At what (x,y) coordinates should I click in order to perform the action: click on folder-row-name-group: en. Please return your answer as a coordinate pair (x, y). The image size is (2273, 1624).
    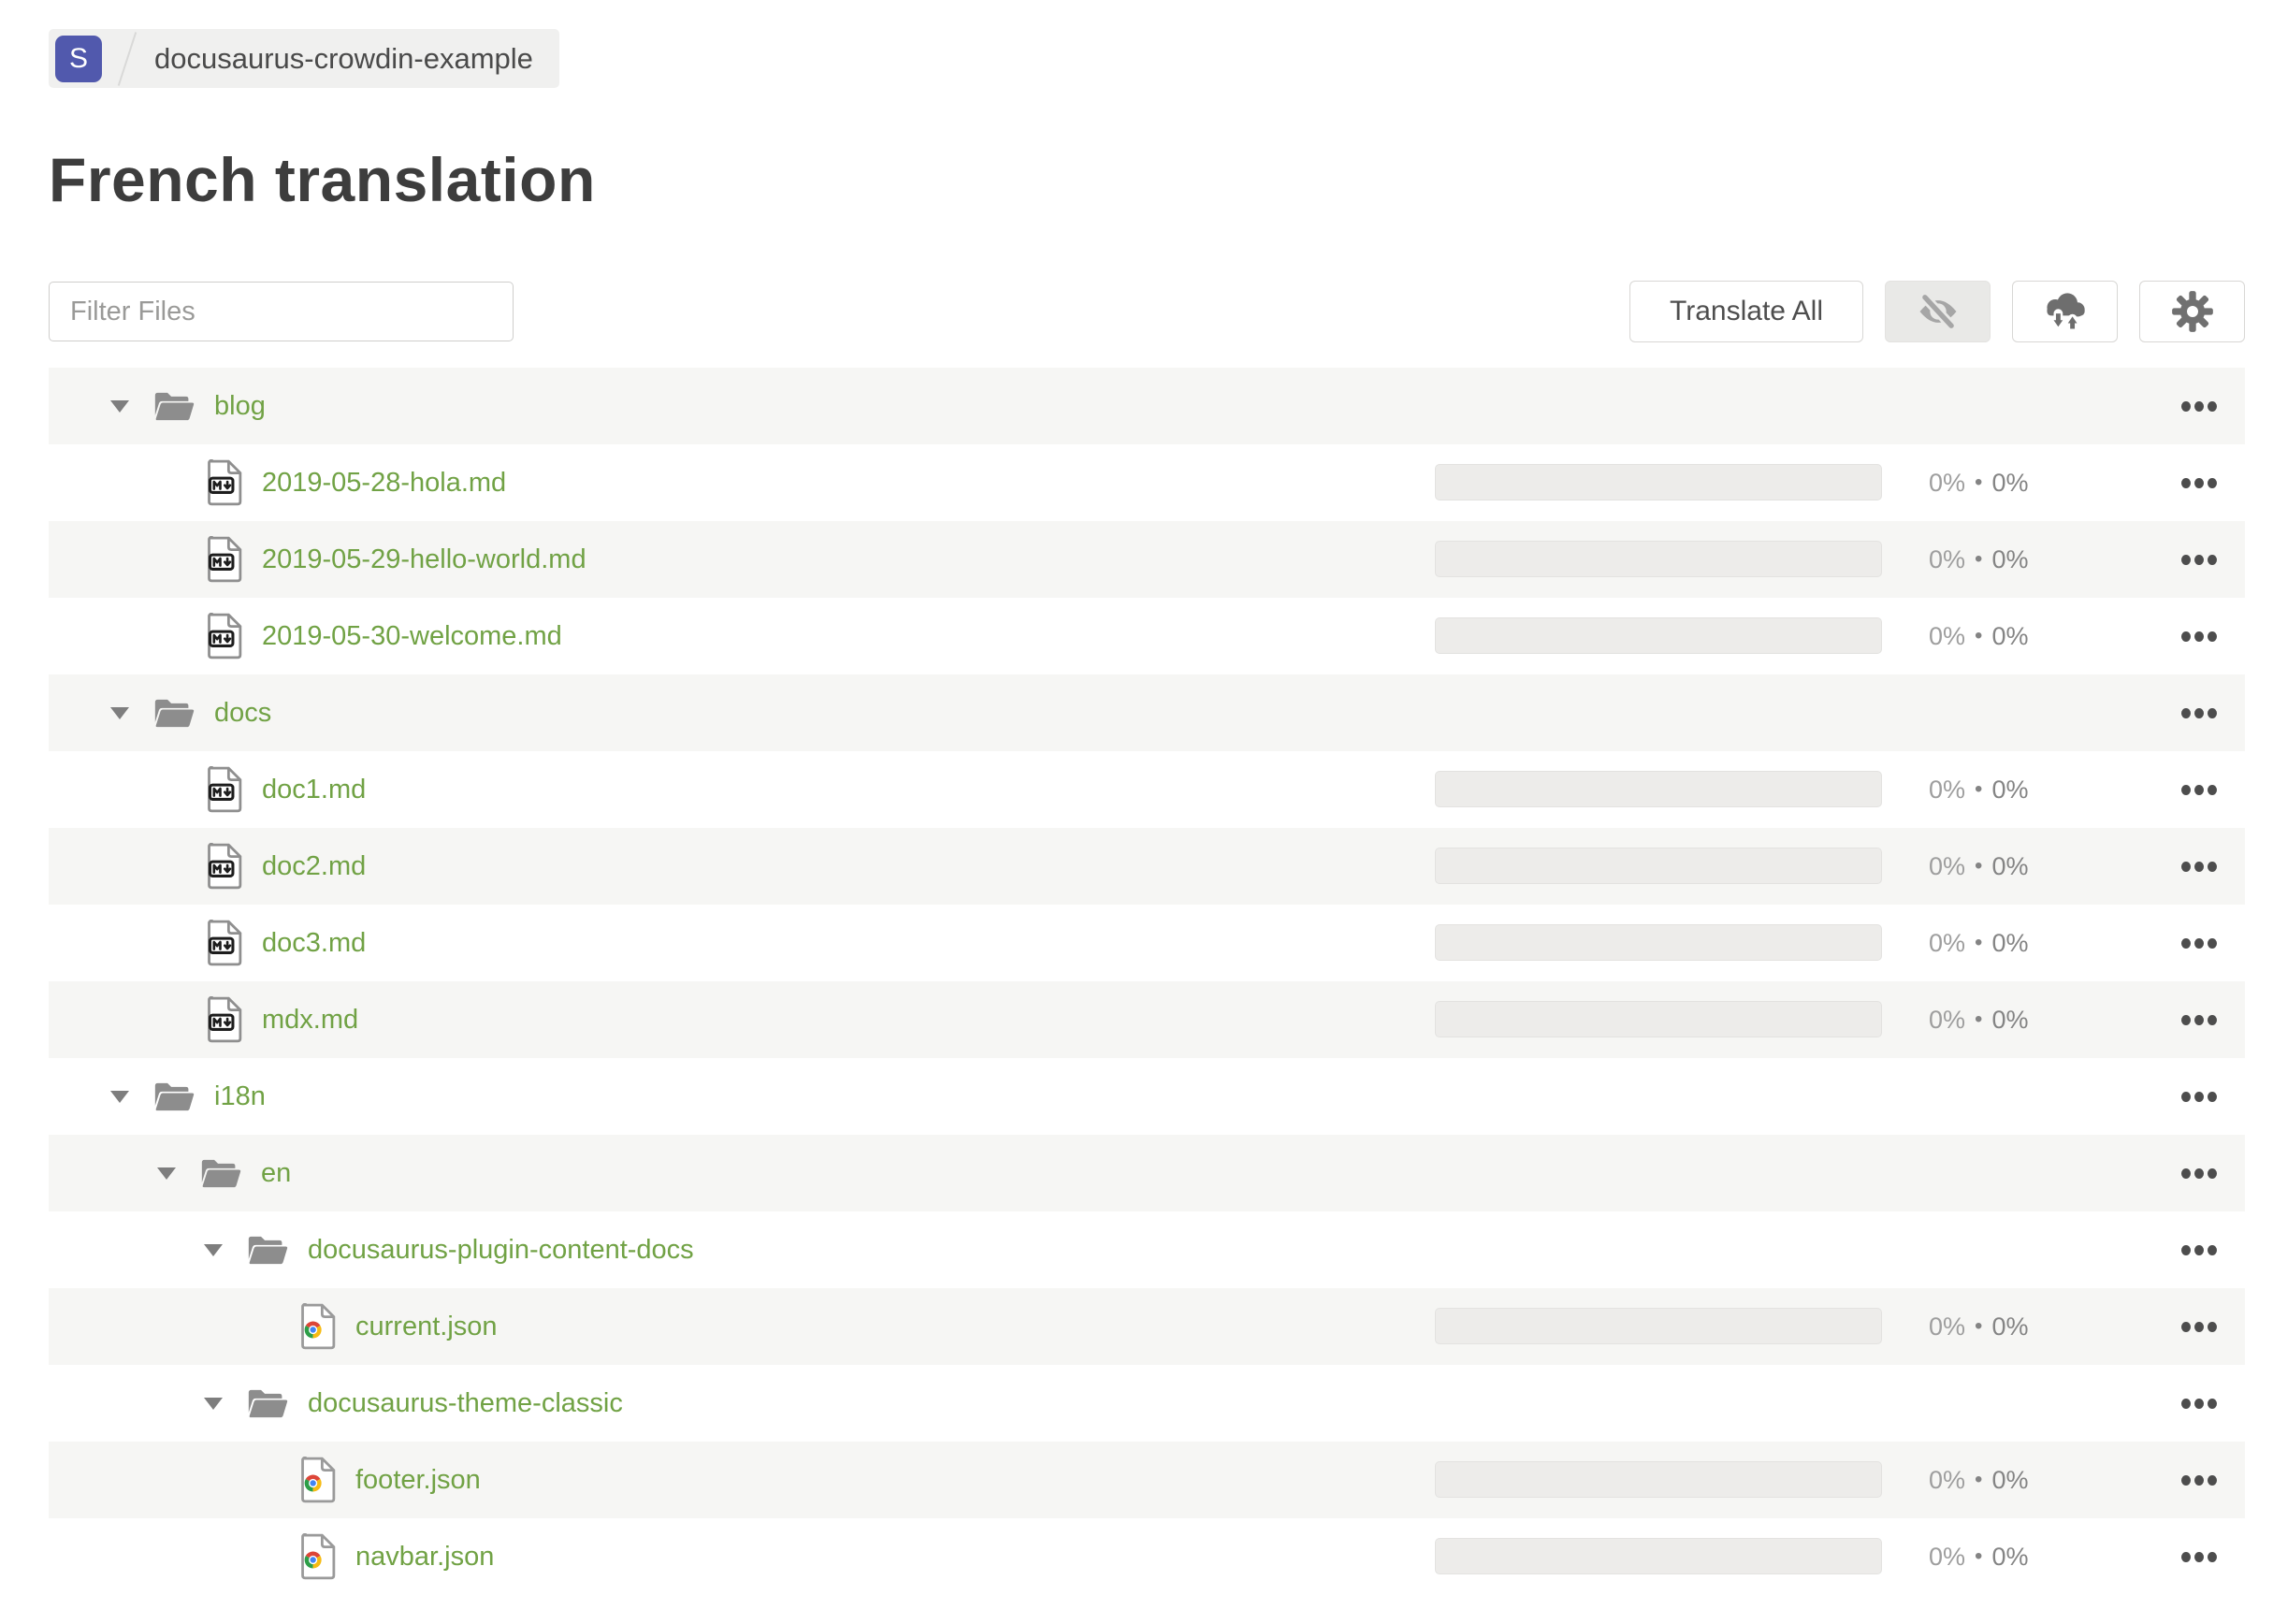
    Looking at the image, I should click on (224, 1173).